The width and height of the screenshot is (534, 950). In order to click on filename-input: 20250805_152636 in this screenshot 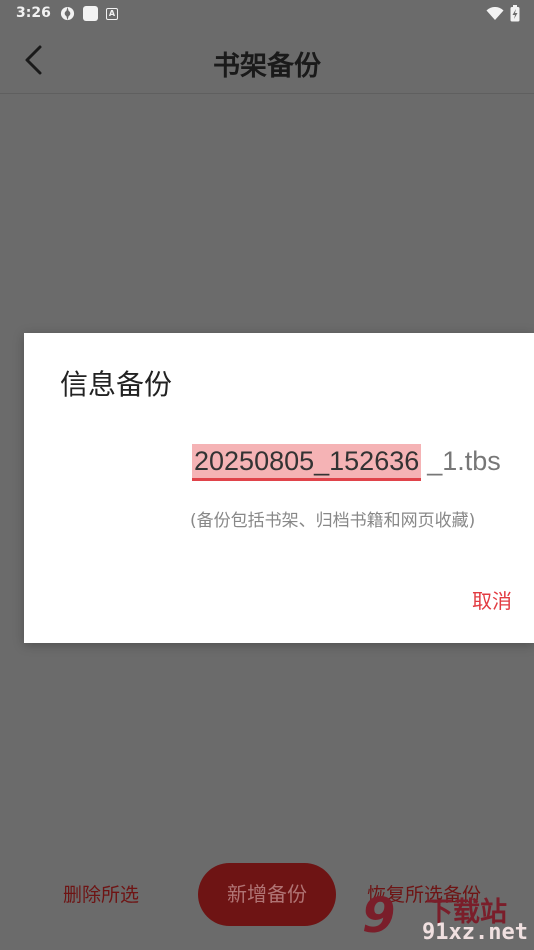, I will do `click(307, 462)`.